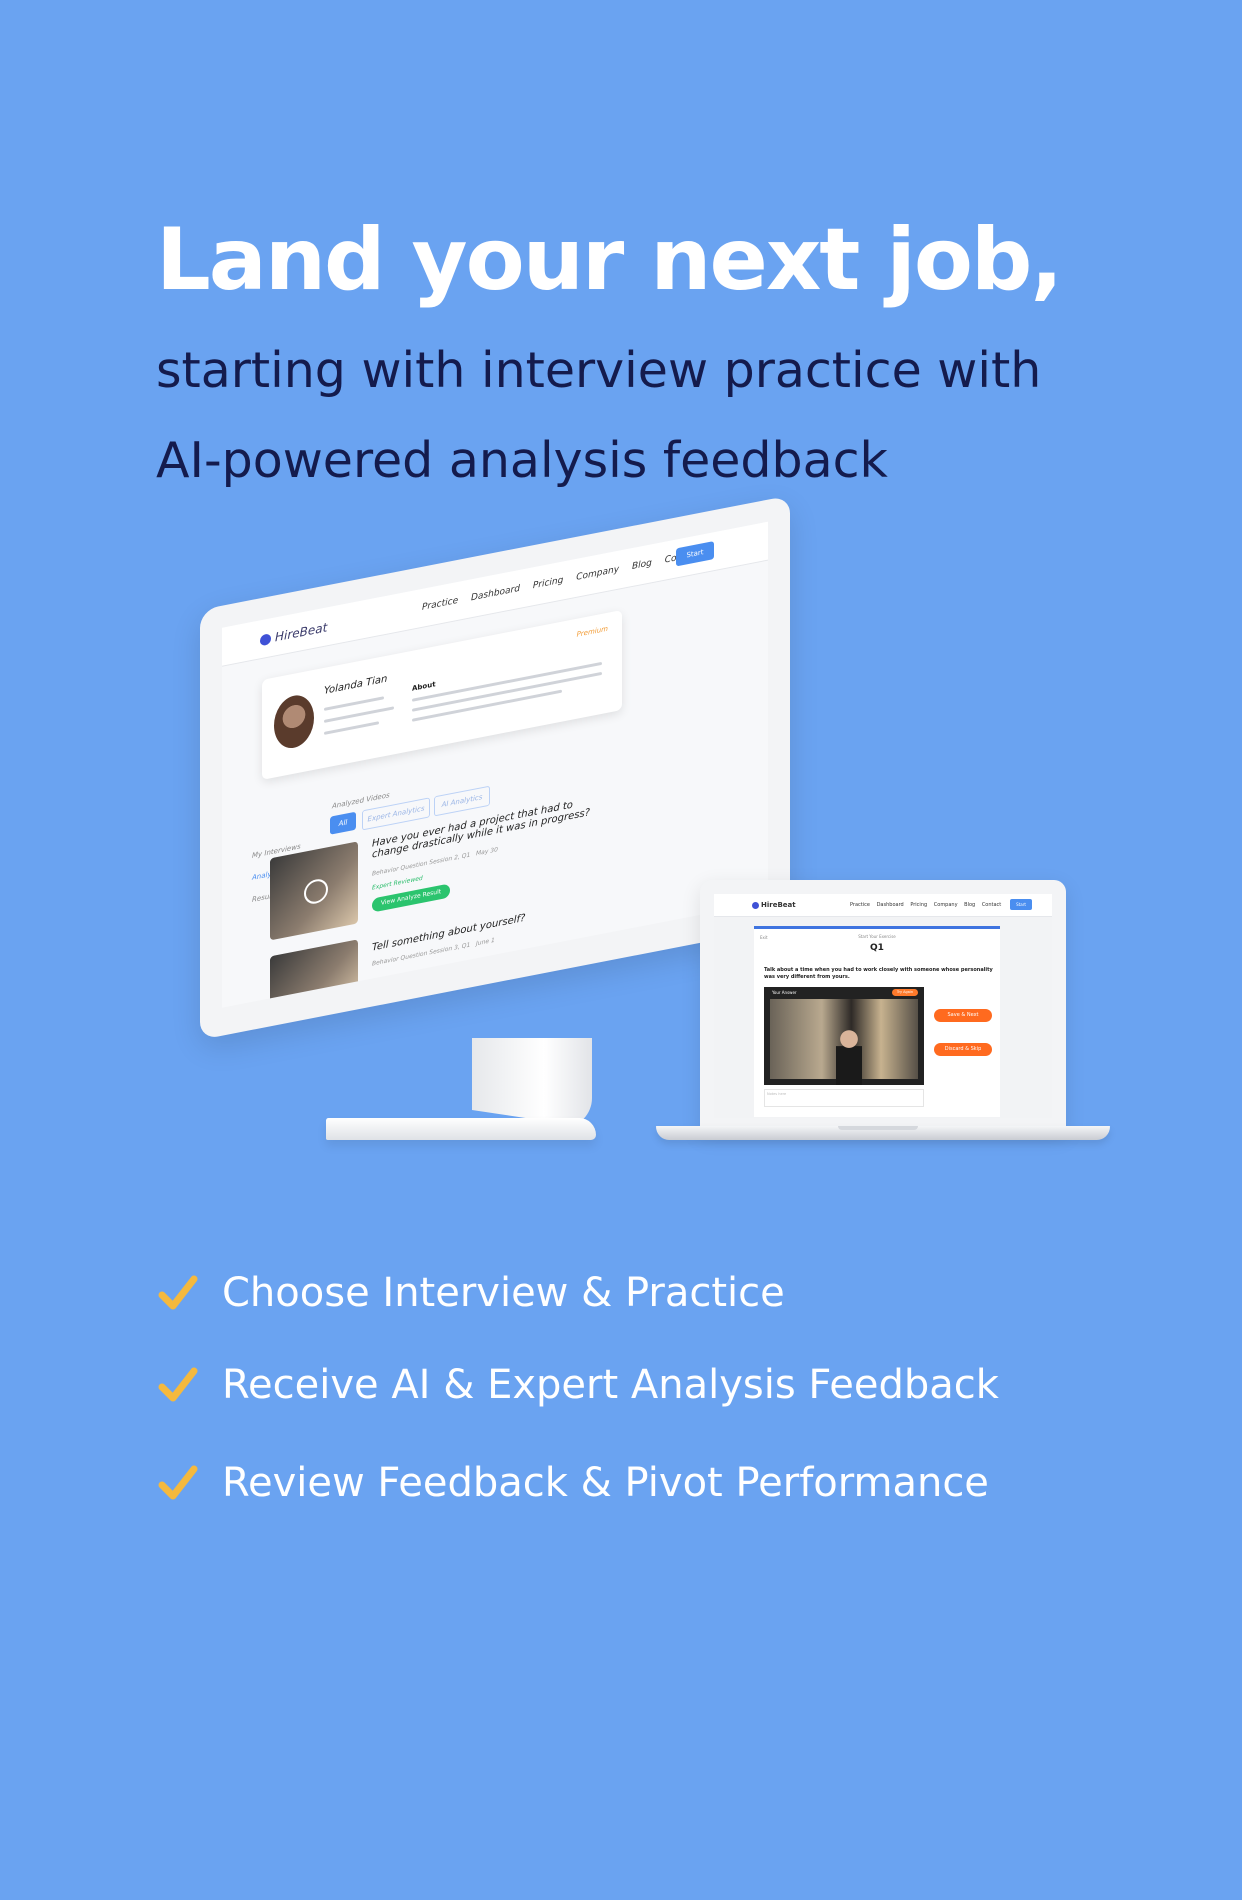  What do you see at coordinates (599, 370) in the screenshot?
I see `subheadline-line-1: starting with interview practice with` at bounding box center [599, 370].